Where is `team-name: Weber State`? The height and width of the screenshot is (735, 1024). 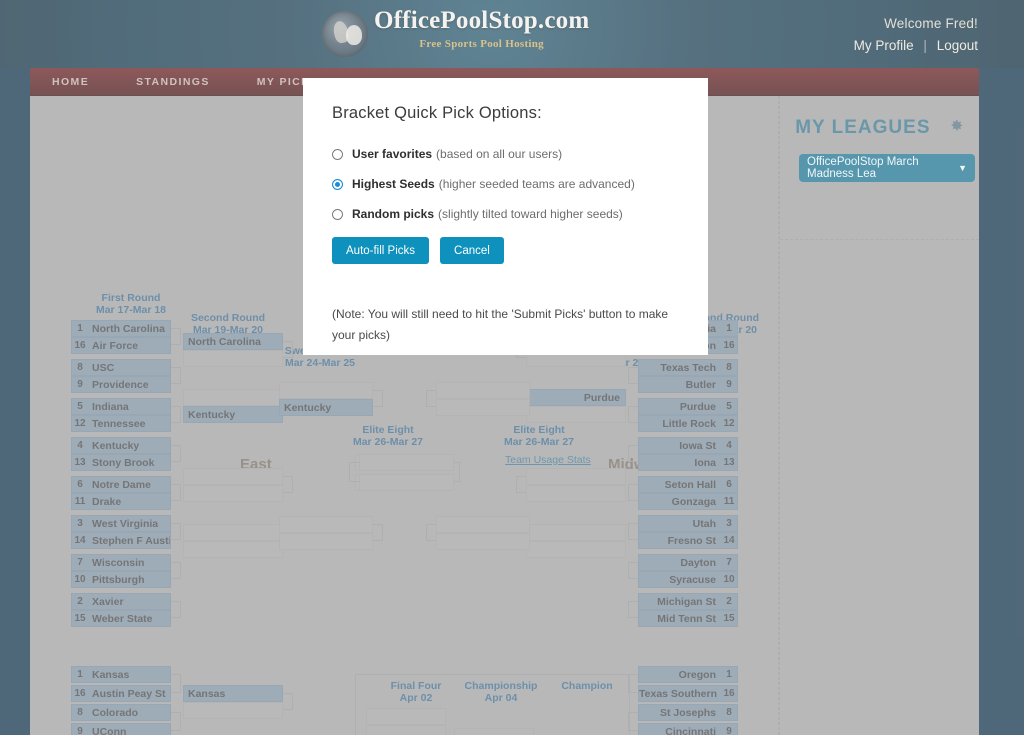
team-name: Weber State is located at coordinates (122, 618).